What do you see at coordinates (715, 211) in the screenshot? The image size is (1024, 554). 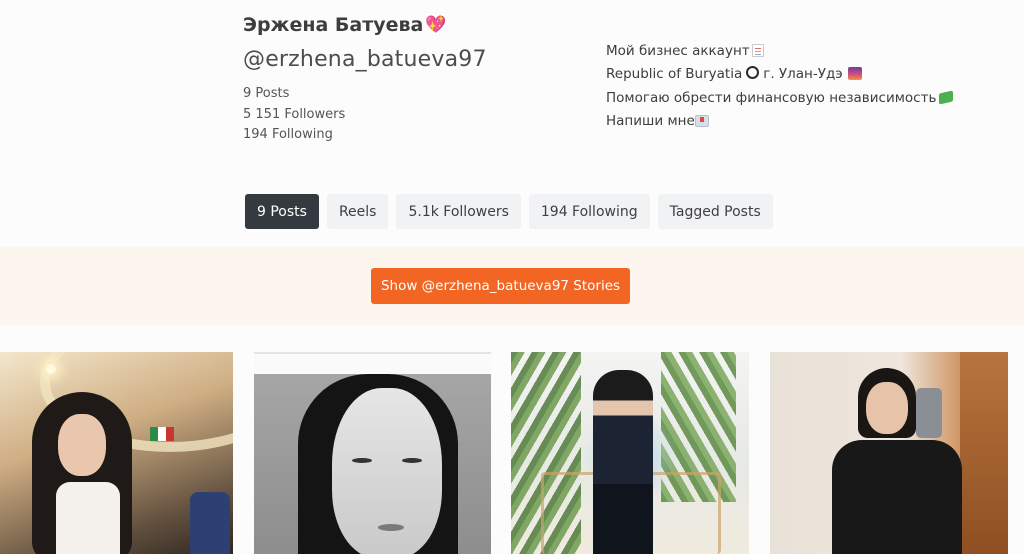 I see `tab-tagged-posts: Tagged Posts` at bounding box center [715, 211].